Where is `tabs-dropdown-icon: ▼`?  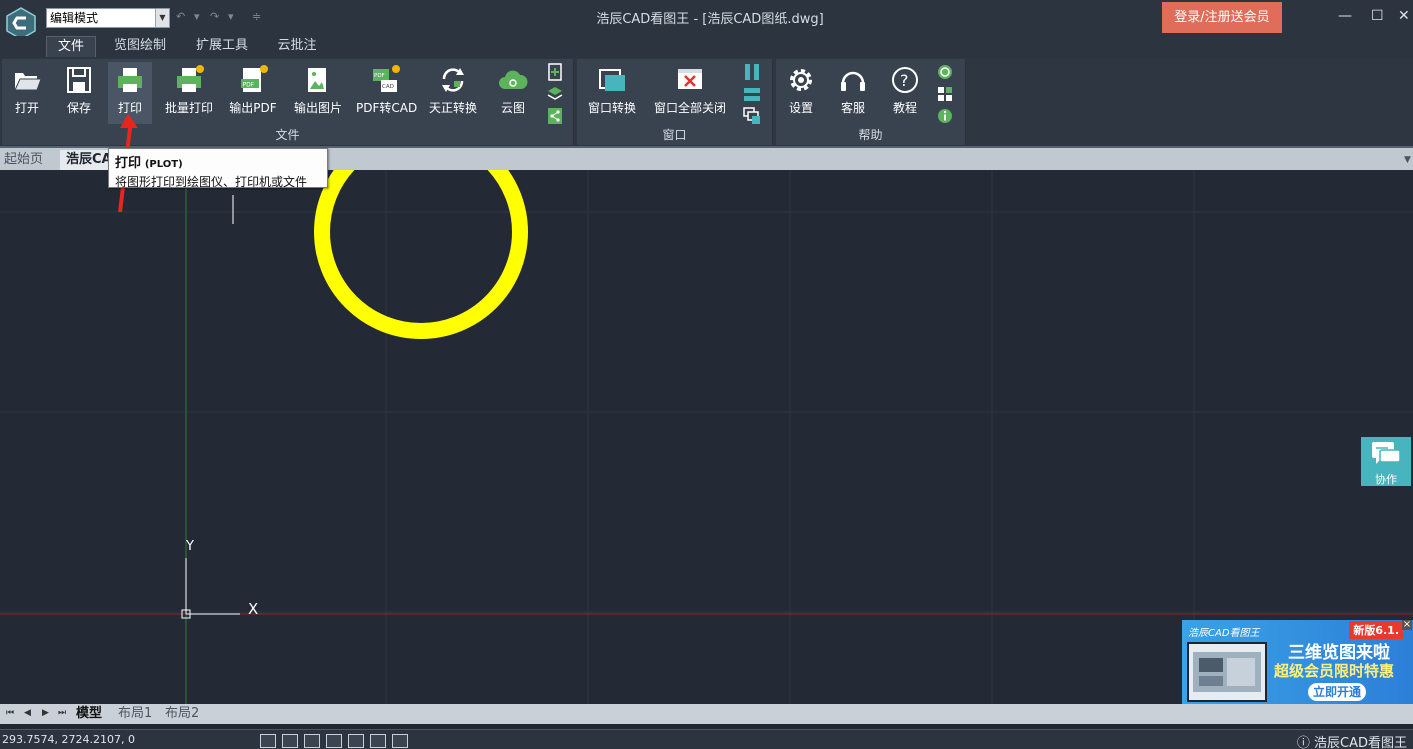
tabs-dropdown-icon: ▼ is located at coordinates (1407, 160).